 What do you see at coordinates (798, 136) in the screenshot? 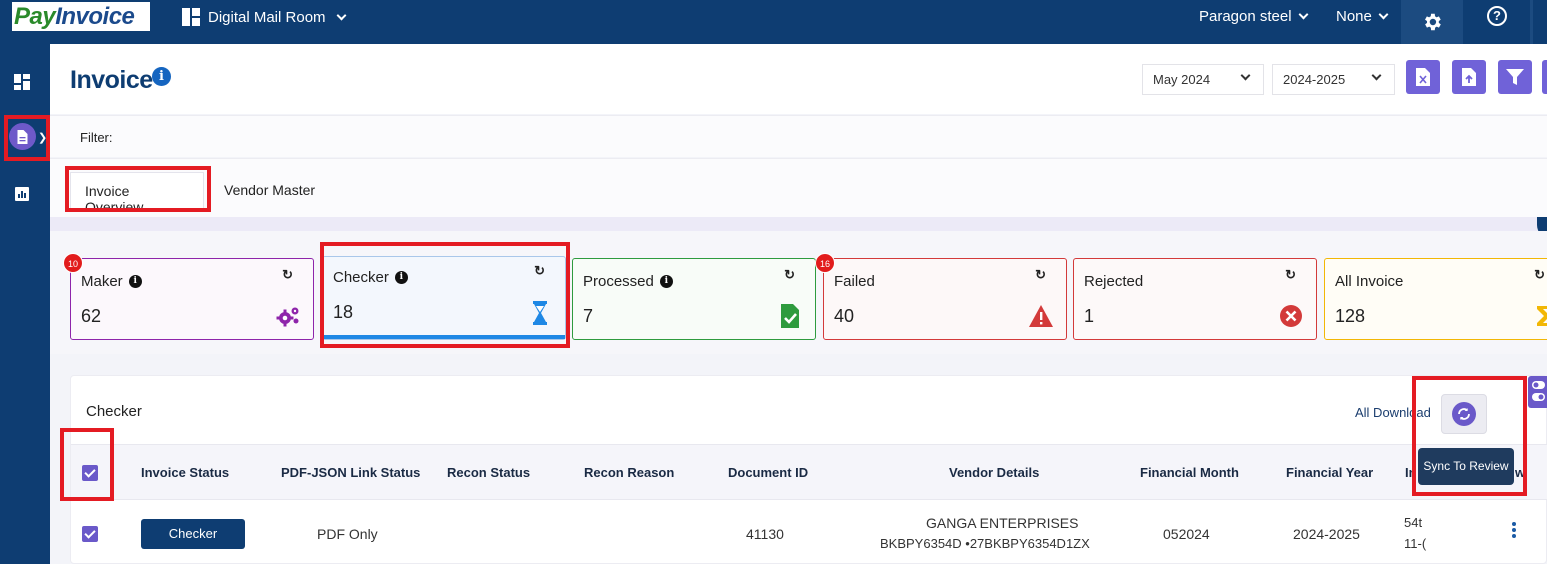
I see `filter-bar: Filter:` at bounding box center [798, 136].